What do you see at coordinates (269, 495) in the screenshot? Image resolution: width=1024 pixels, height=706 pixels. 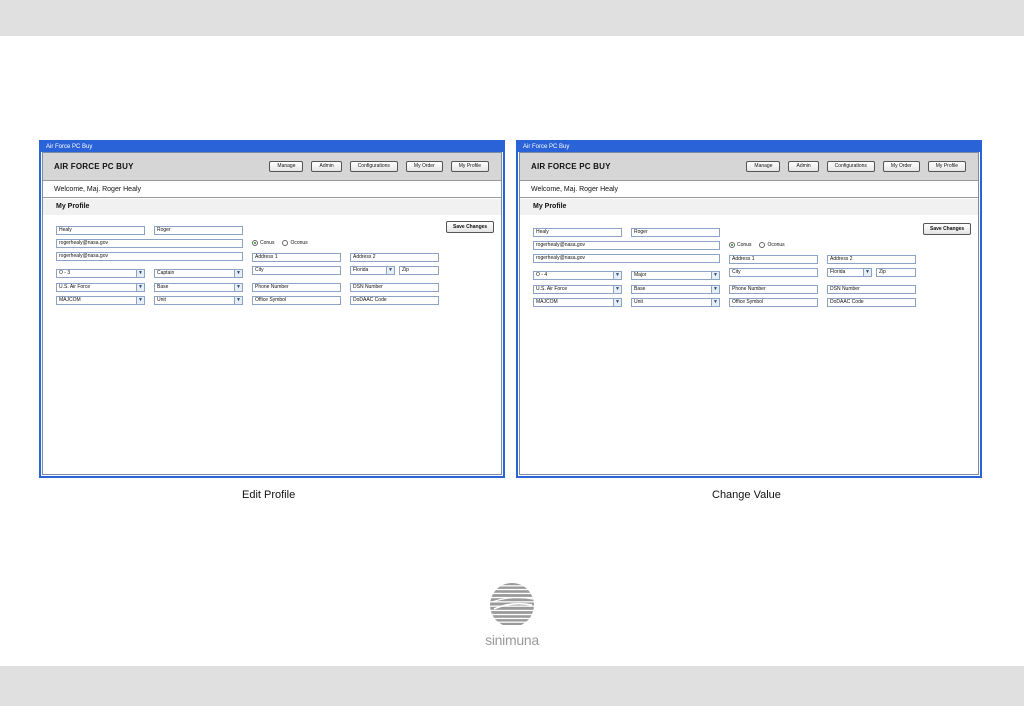 I see `caption-edit-profile: Edit Profile` at bounding box center [269, 495].